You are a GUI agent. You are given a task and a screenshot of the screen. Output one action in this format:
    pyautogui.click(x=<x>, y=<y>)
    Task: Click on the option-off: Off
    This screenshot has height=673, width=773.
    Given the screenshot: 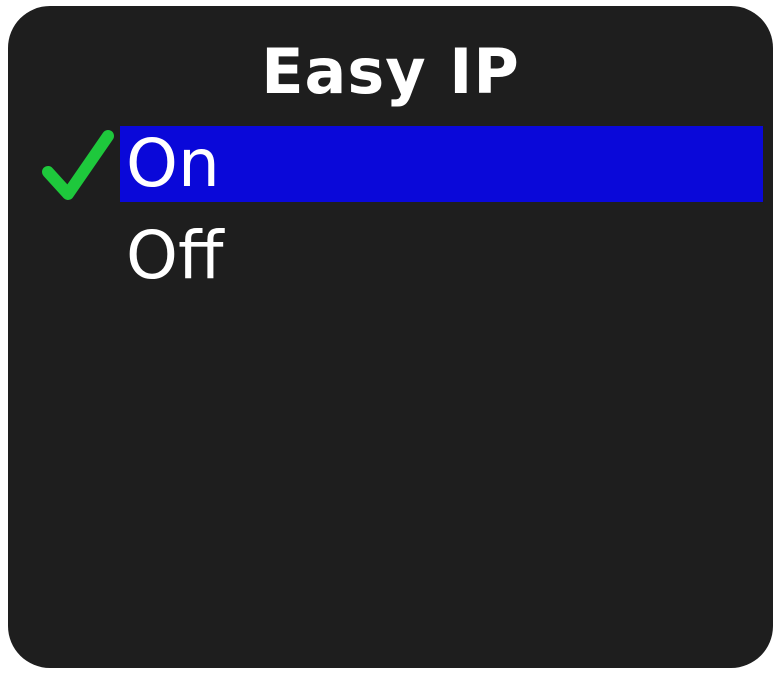 What is the action you would take?
    pyautogui.click(x=441, y=256)
    